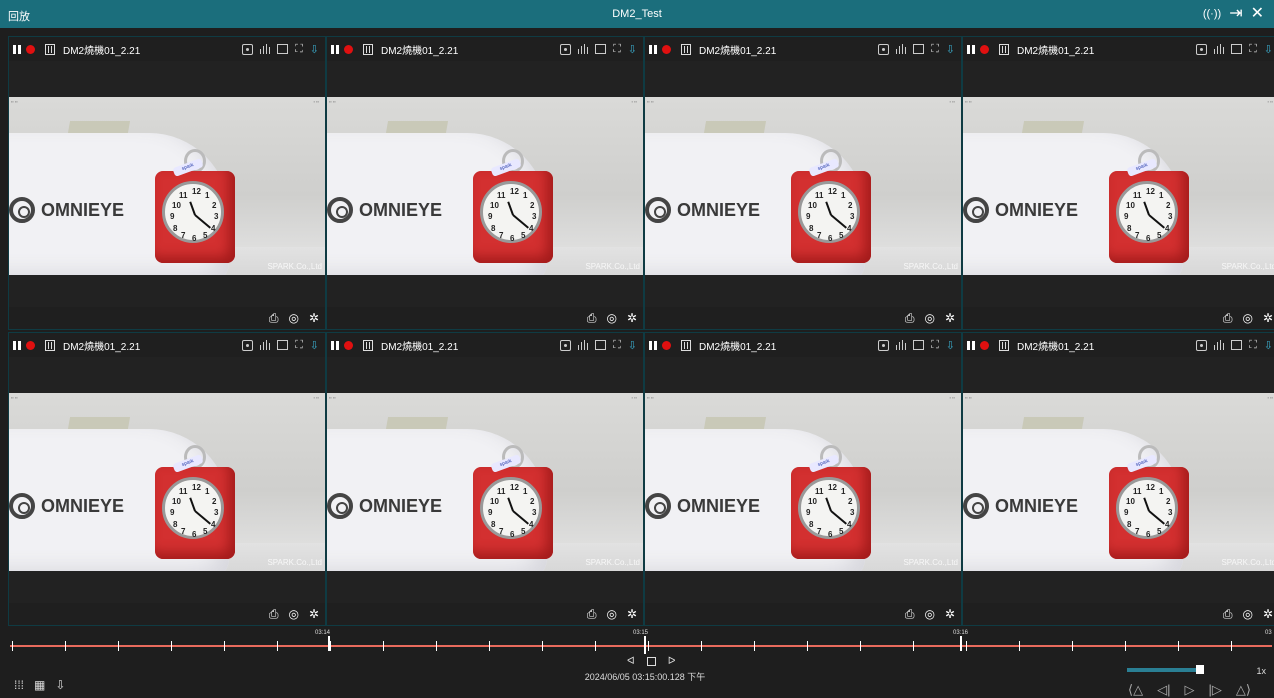  What do you see at coordinates (1189, 690) in the screenshot?
I see `play-icon: ▷` at bounding box center [1189, 690].